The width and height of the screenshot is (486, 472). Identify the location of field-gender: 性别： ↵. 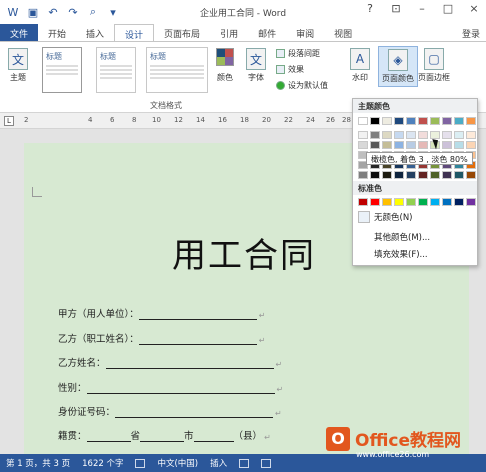
(170, 387).